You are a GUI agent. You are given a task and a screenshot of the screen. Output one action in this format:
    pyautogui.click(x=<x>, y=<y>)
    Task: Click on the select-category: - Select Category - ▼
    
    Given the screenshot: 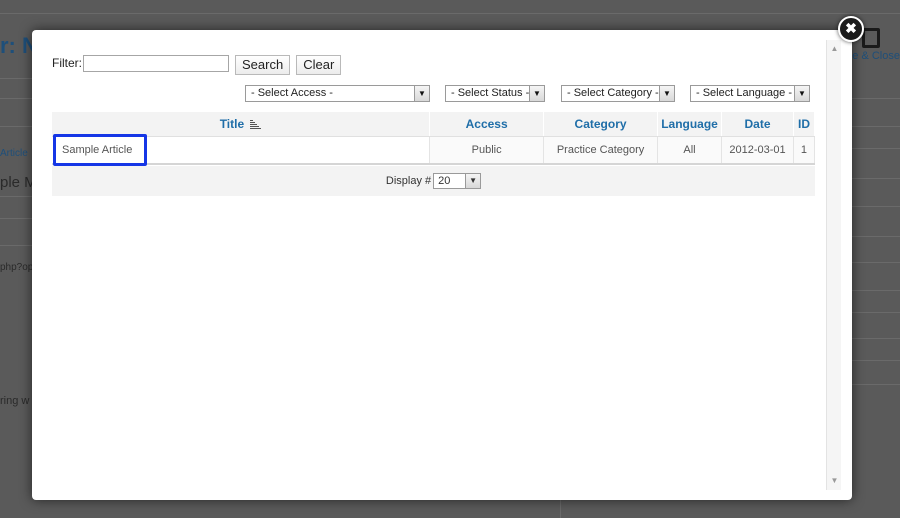 What is the action you would take?
    pyautogui.click(x=618, y=93)
    